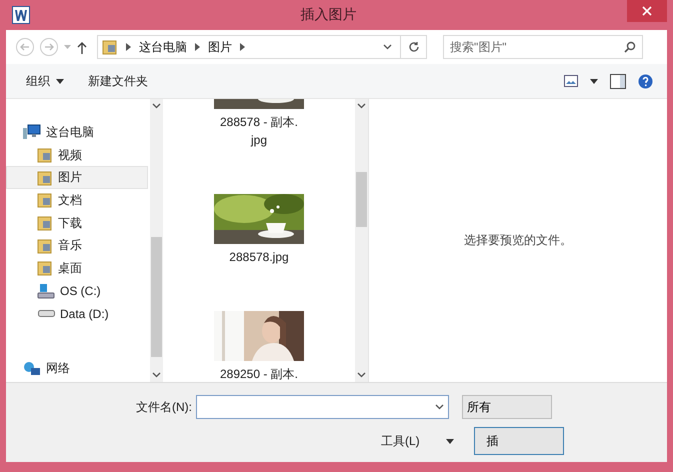  What do you see at coordinates (507, 407) in the screenshot?
I see `file-type-dropdown: 所有` at bounding box center [507, 407].